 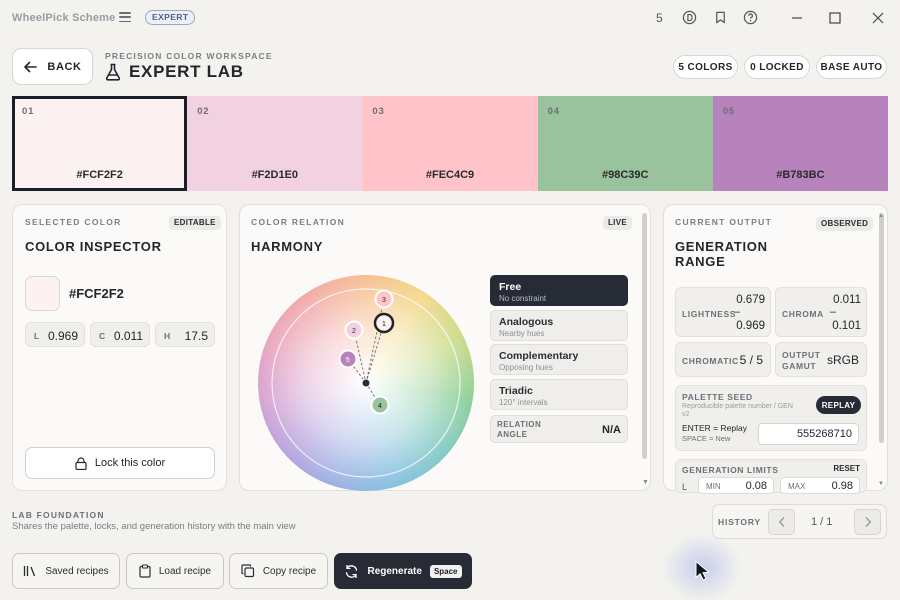 I want to click on editable-tag: EDITABLE, so click(x=195, y=223).